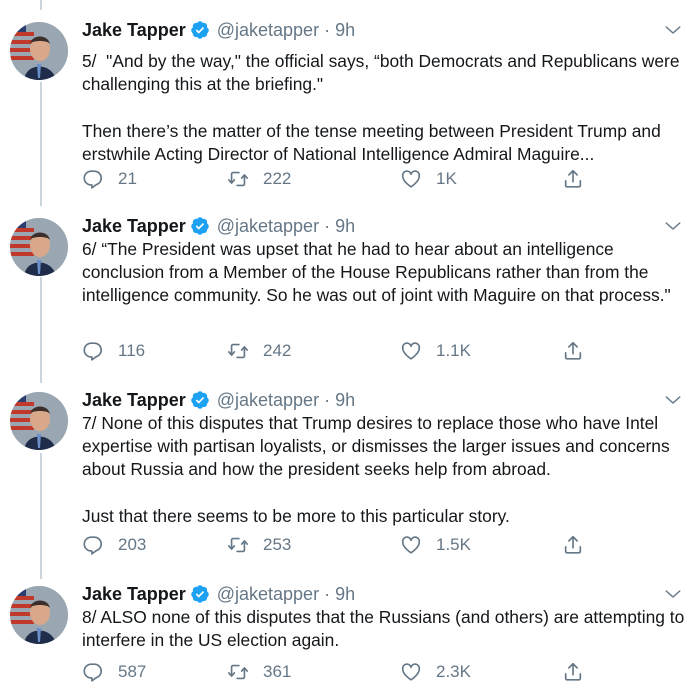  Describe the element at coordinates (453, 350) in the screenshot. I see `like-count: 1.1K` at that location.